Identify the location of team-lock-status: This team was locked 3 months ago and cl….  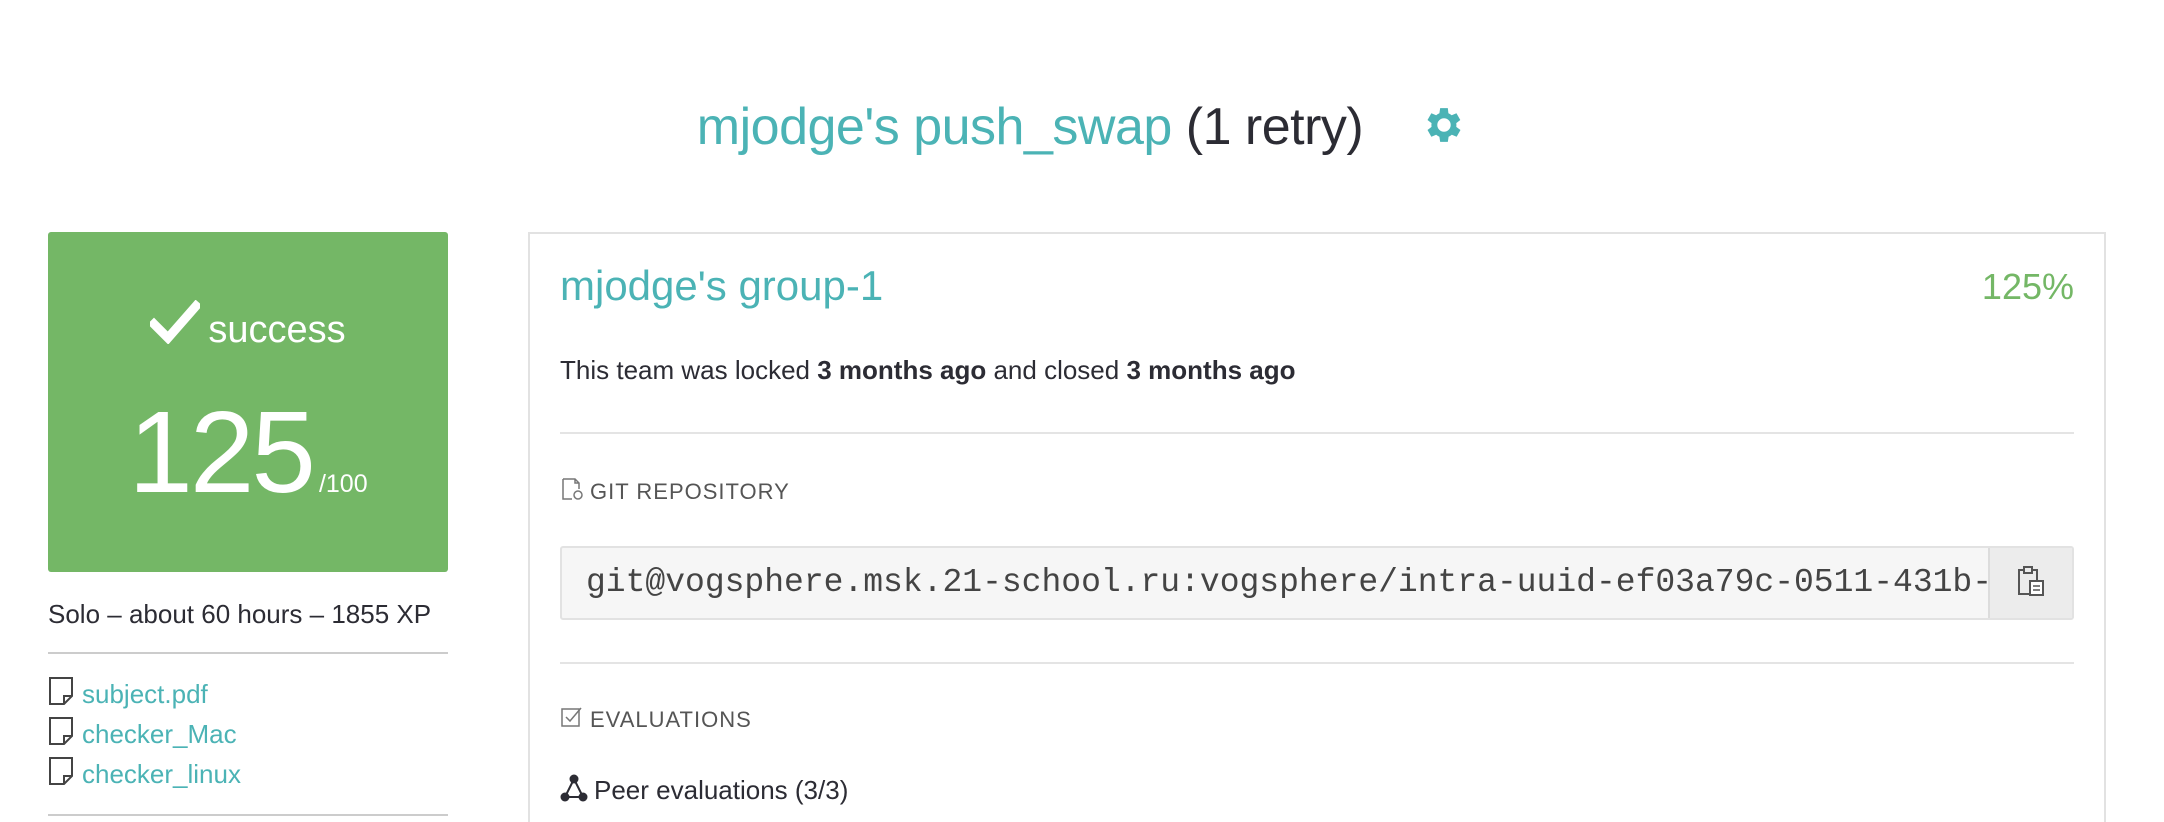
(927, 370).